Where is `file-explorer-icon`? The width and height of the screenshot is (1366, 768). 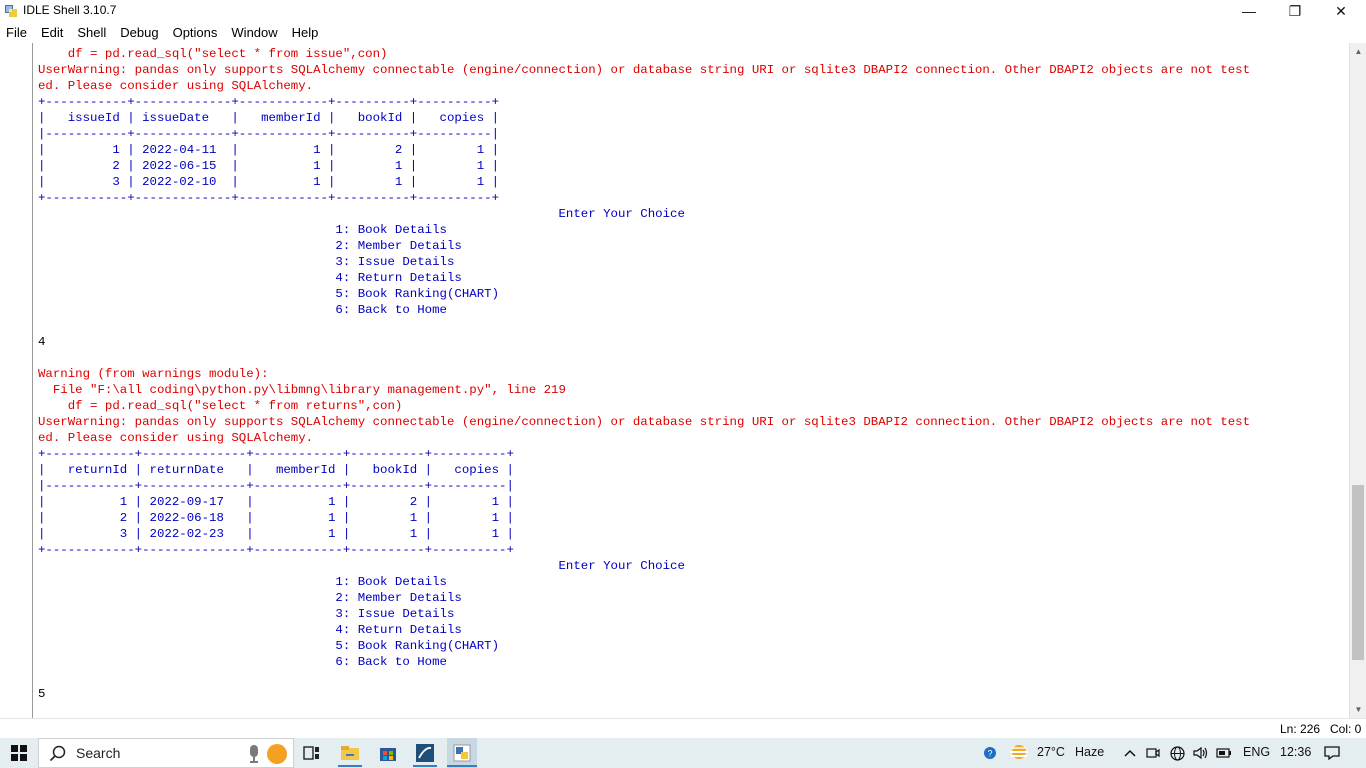 file-explorer-icon is located at coordinates (350, 753).